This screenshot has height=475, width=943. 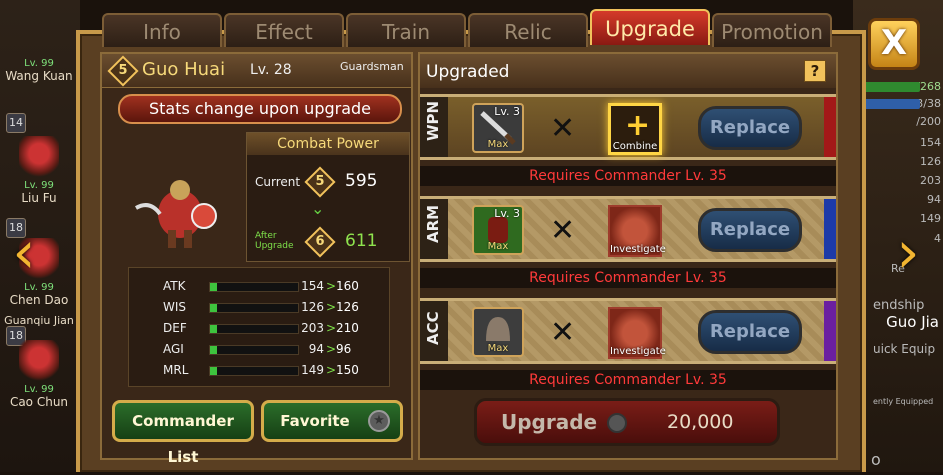 I want to click on equipped-armor-slot: Lv. 3 Max, so click(x=498, y=230).